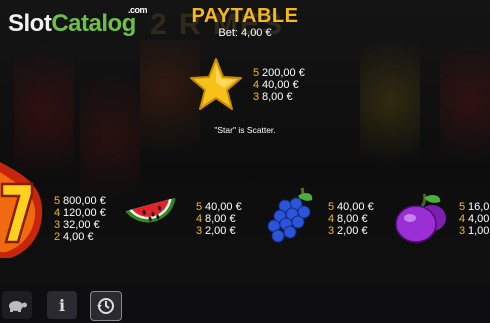  I want to click on turtle-icon, so click(18, 306).